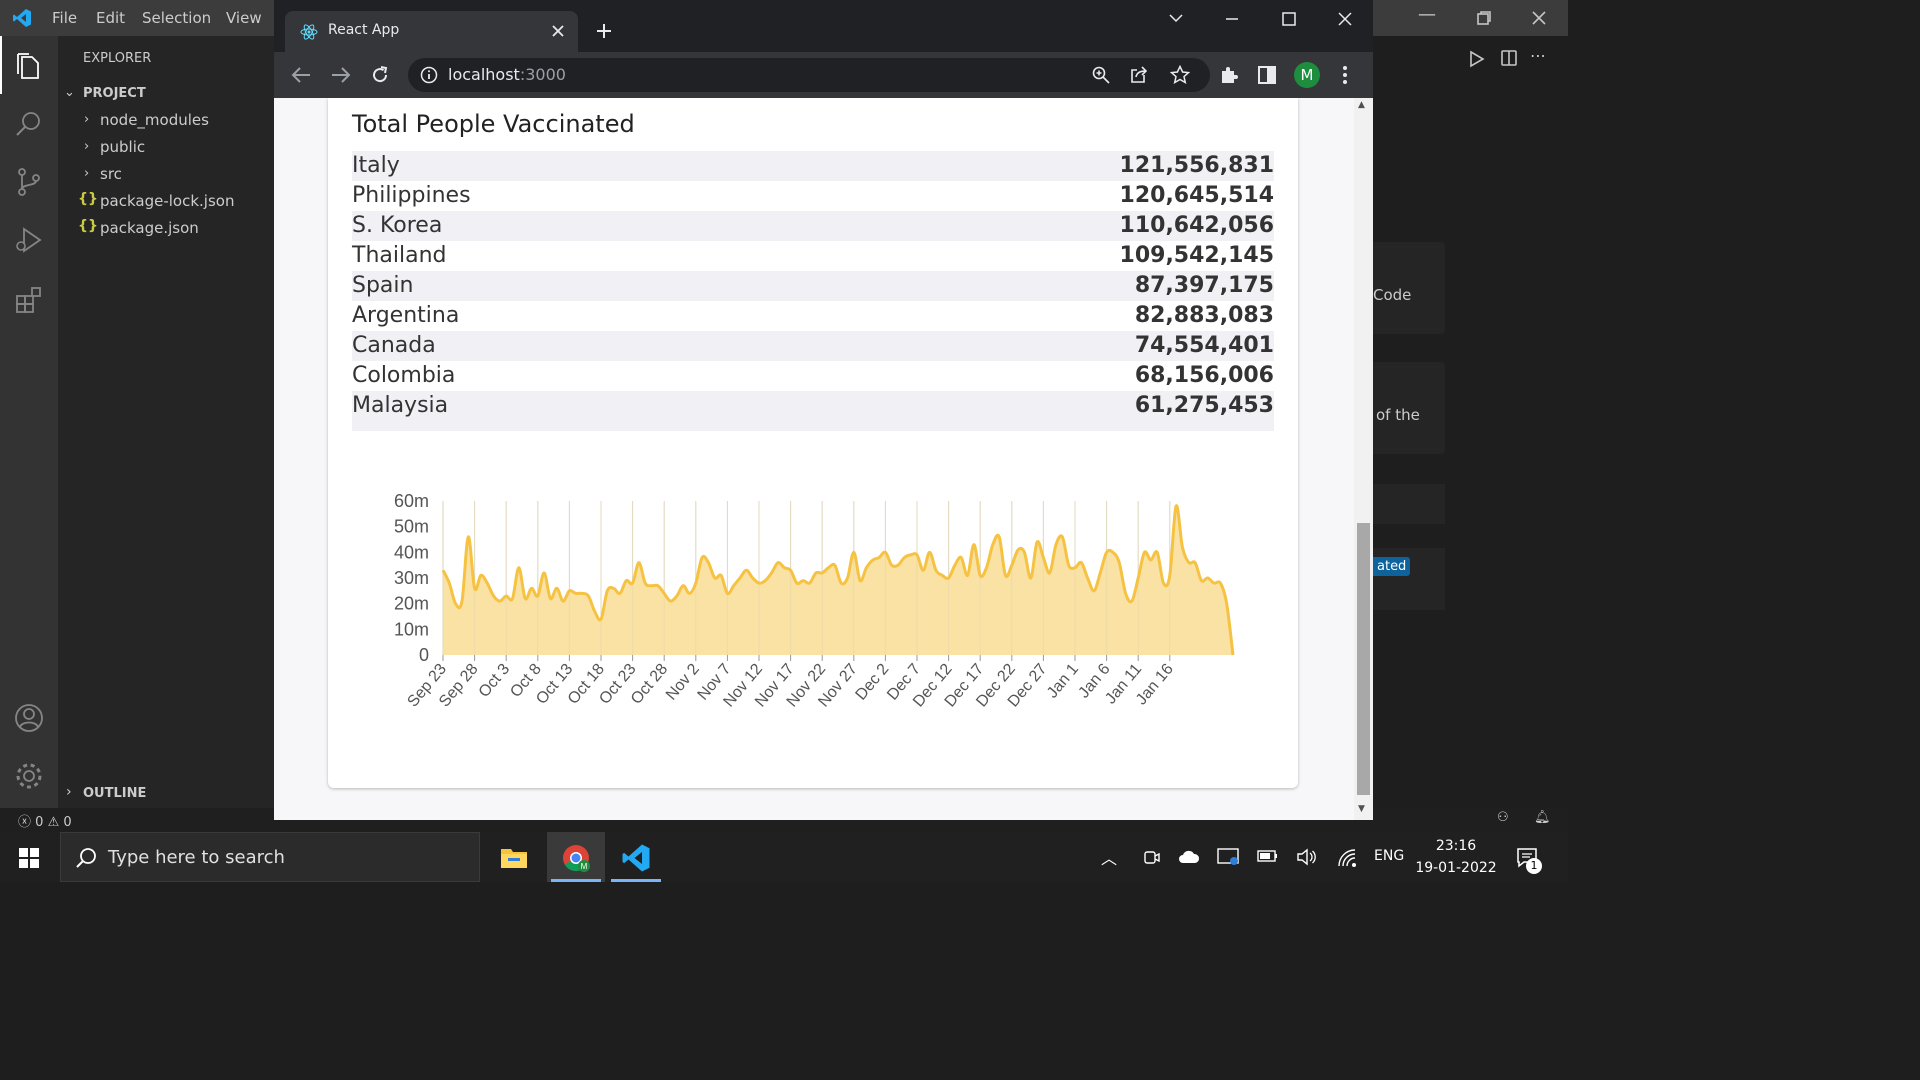 This screenshot has height=1080, width=1920. What do you see at coordinates (1538, 55) in the screenshot?
I see `more-actions-icon: ⋯` at bounding box center [1538, 55].